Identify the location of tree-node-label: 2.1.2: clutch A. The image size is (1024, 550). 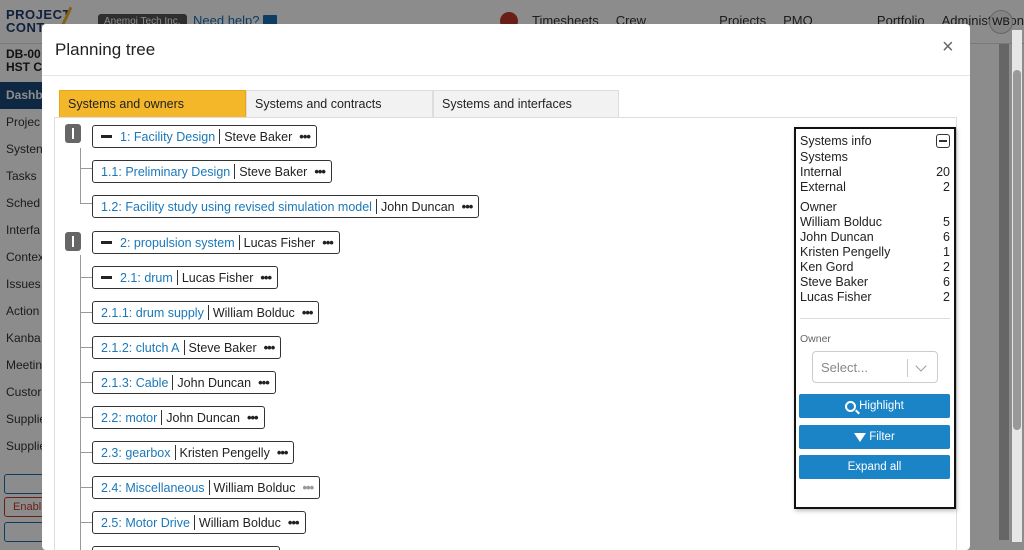
(140, 348).